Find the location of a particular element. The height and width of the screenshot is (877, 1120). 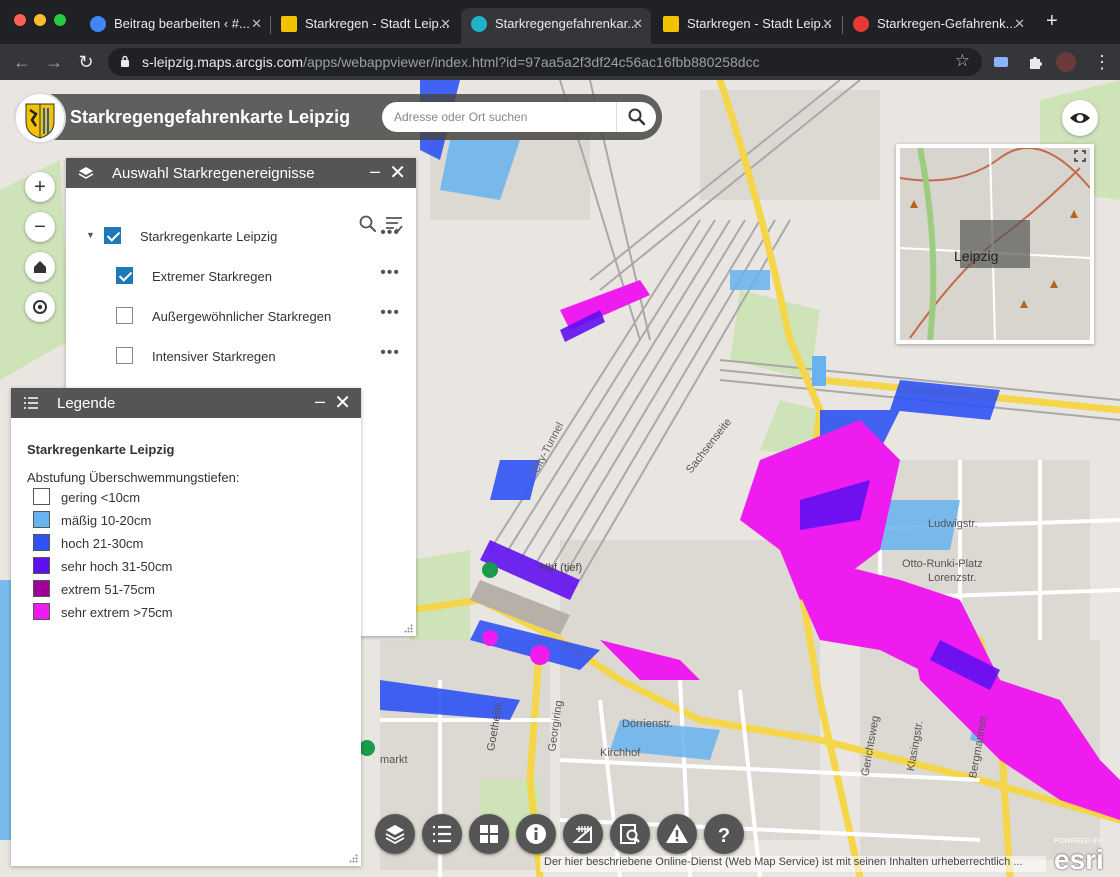

layer-list-widget-button is located at coordinates (395, 834).